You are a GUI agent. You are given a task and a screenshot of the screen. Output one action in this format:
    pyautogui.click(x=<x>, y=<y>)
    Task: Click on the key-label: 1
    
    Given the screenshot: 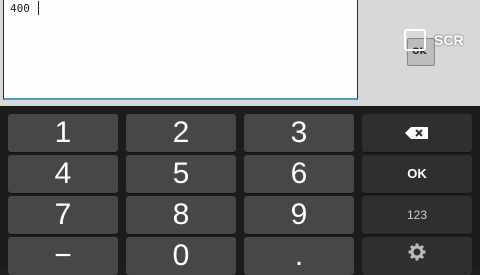 What is the action you would take?
    pyautogui.click(x=63, y=132)
    